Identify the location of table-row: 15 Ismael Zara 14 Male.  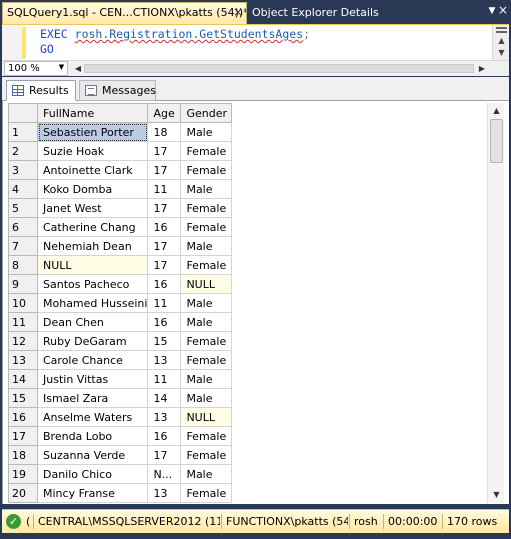
(120, 398).